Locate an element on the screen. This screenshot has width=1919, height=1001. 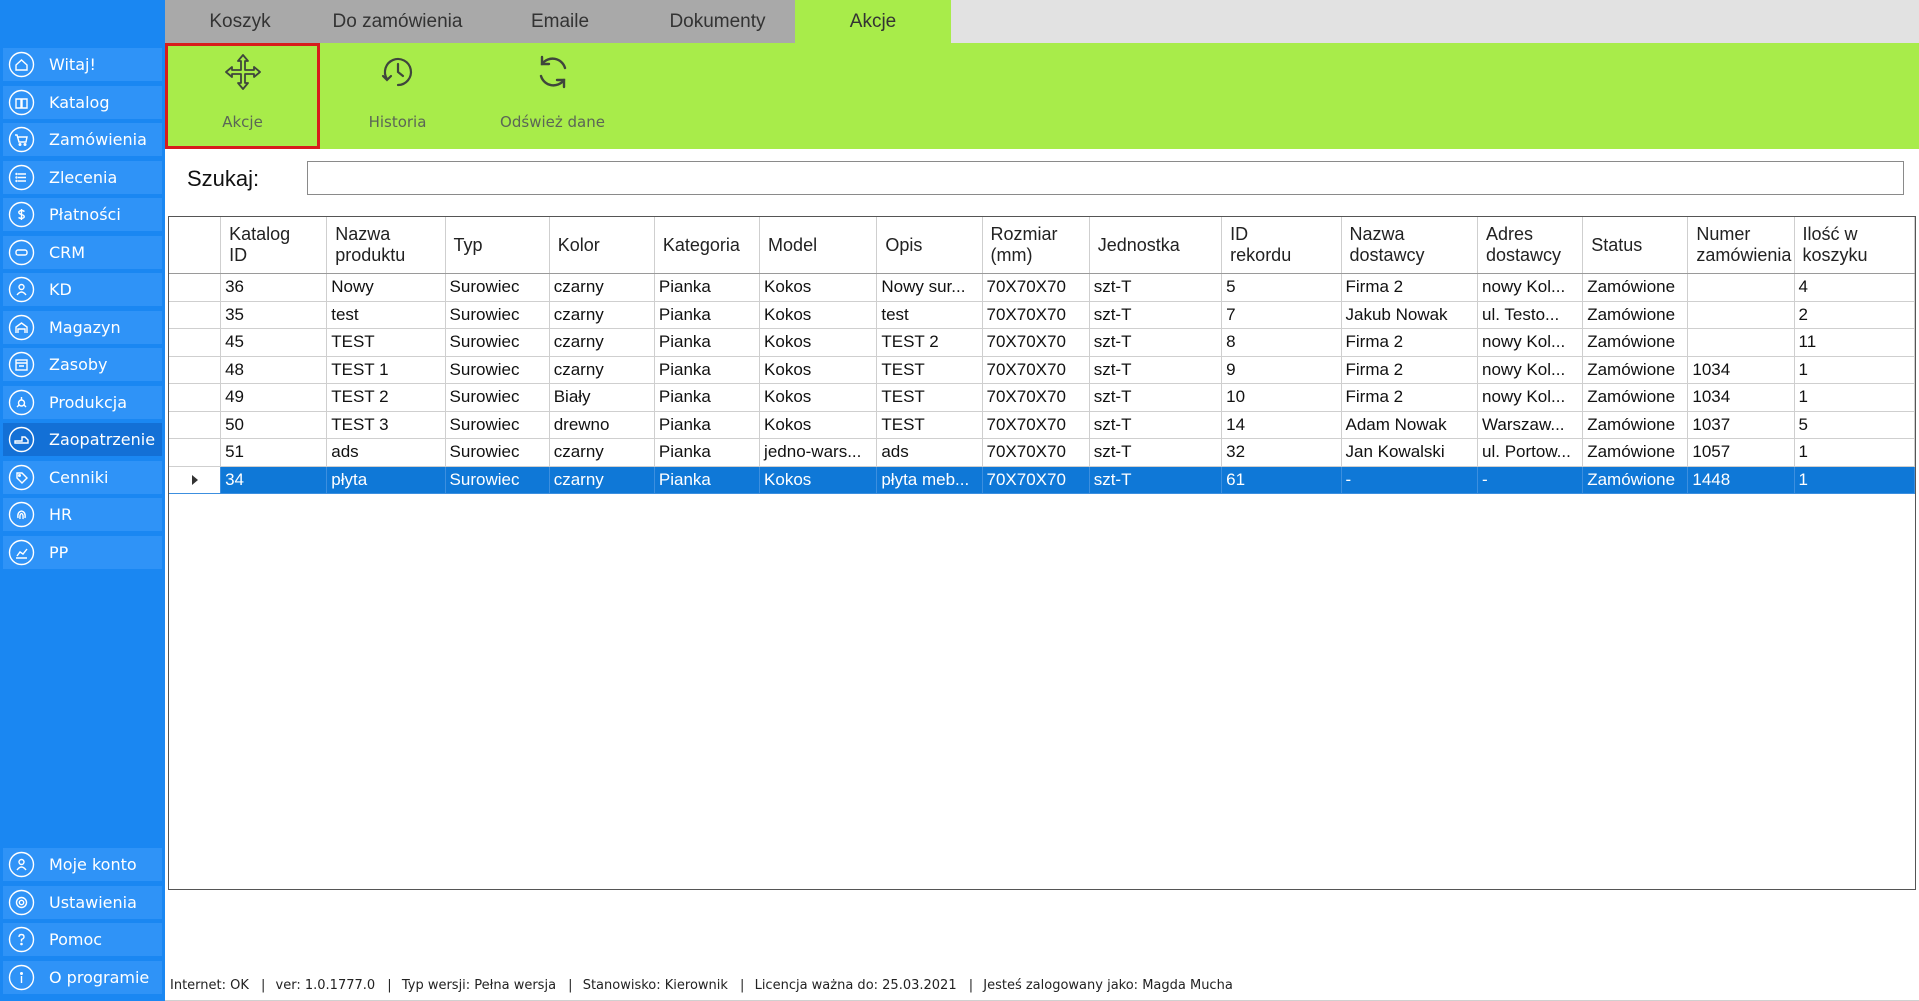
sidebar-item-zasoby: Zasoby is located at coordinates (82, 364).